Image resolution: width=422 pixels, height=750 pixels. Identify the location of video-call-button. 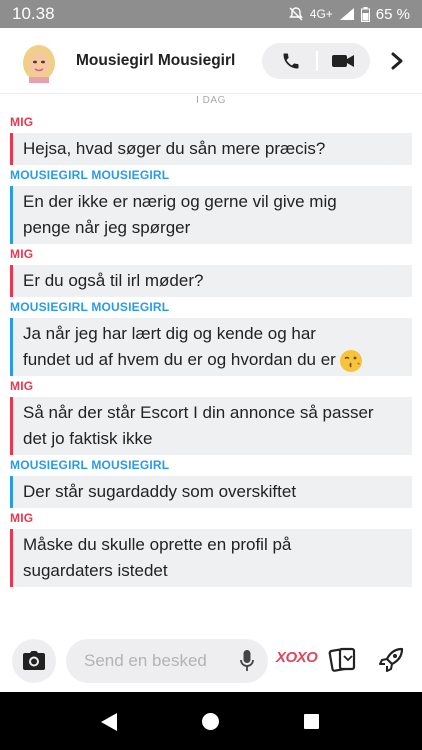
(343, 61).